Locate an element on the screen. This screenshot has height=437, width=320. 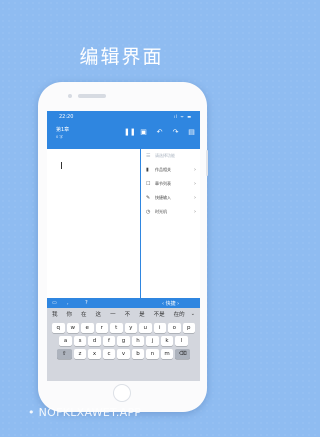
key-v: v is located at coordinates (123, 354).